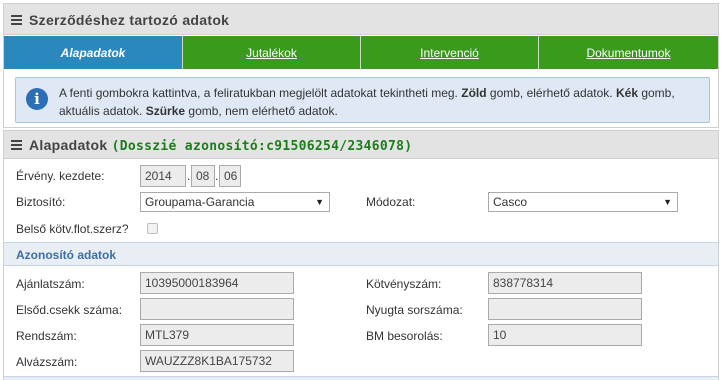 The height and width of the screenshot is (380, 722). Describe the element at coordinates (271, 52) in the screenshot. I see `tab-jutalekok: Jutalékok` at that location.